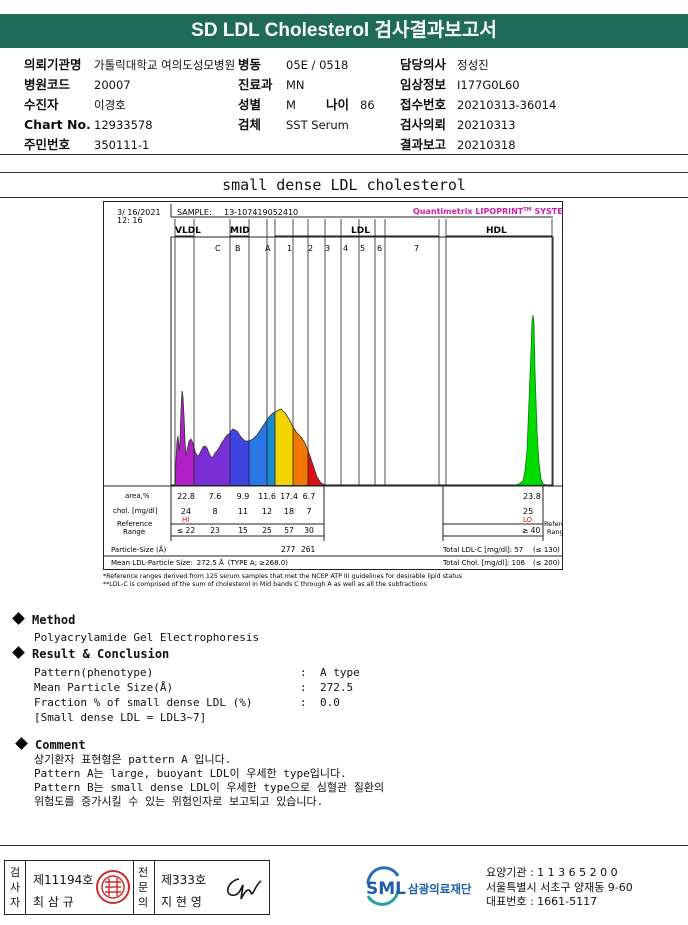 Image resolution: width=688 pixels, height=925 pixels. Describe the element at coordinates (243, 496) in the screenshot. I see `area-value: 9.9` at that location.